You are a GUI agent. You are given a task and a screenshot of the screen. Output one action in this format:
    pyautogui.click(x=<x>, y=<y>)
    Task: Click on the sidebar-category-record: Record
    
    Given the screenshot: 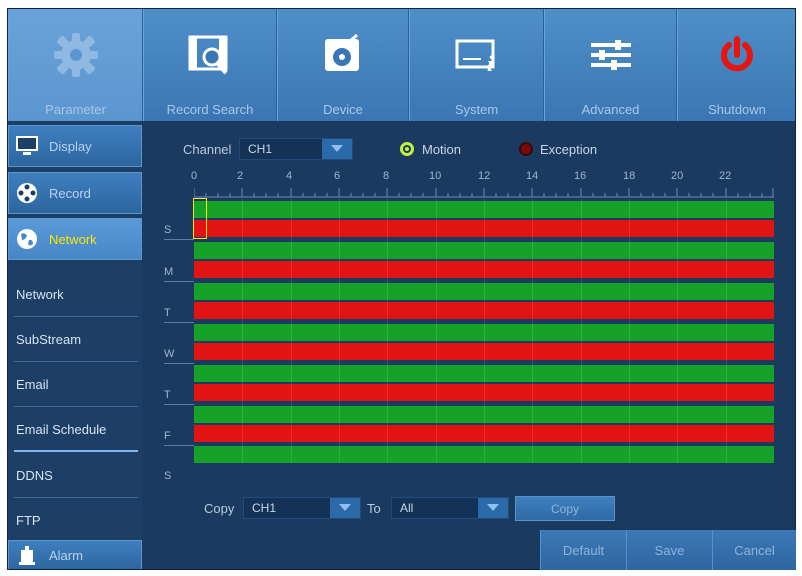 What is the action you would take?
    pyautogui.click(x=75, y=193)
    